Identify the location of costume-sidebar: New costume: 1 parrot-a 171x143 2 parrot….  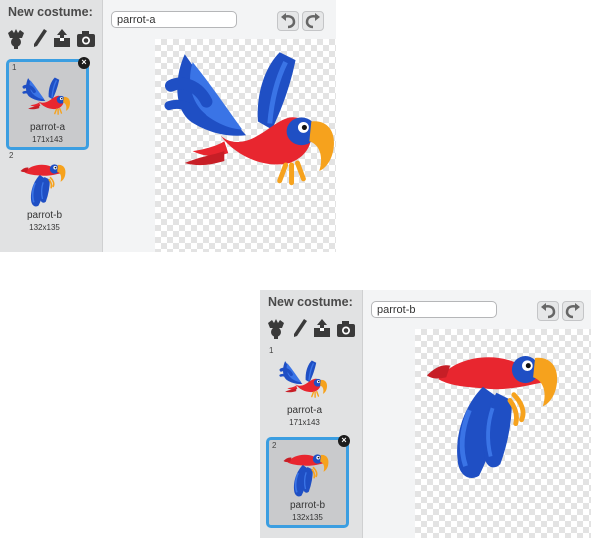
(311, 414).